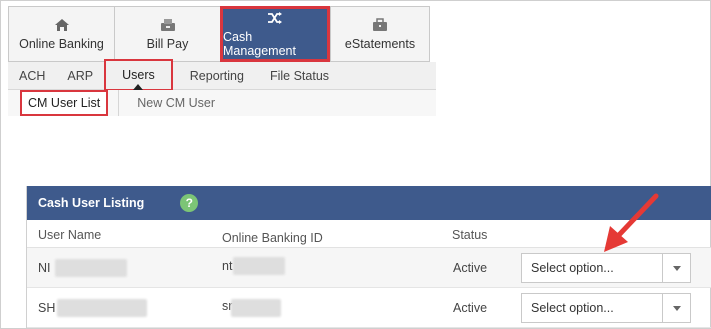 The width and height of the screenshot is (711, 329). What do you see at coordinates (631, 222) in the screenshot?
I see `annotation-arrow-icon` at bounding box center [631, 222].